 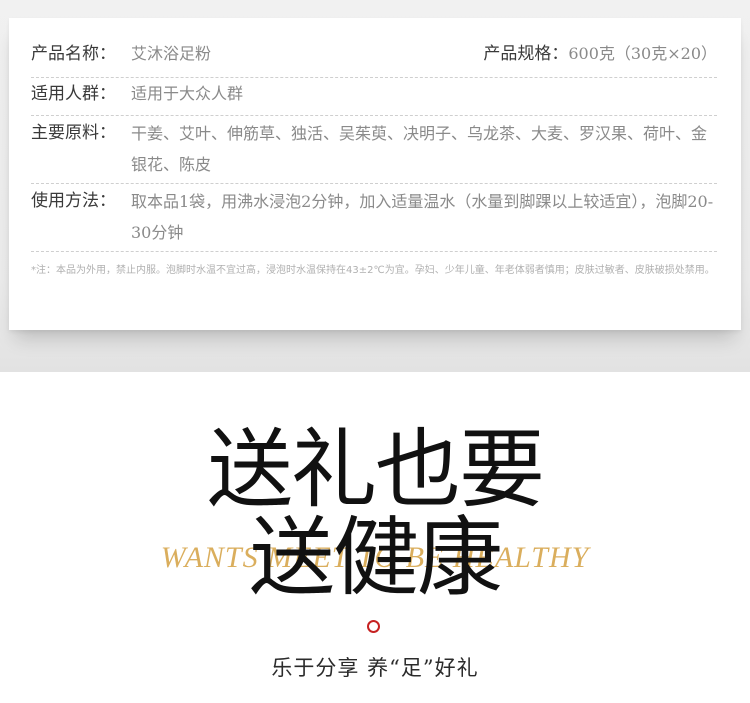 I want to click on product-spec: 产品规格：600克（30克×20）, so click(x=600, y=54).